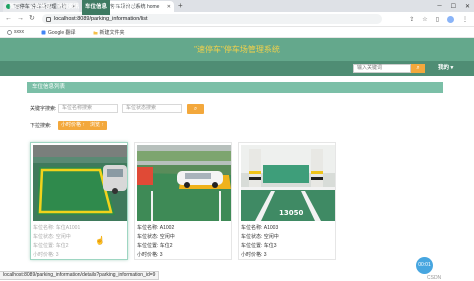 The image size is (474, 281). I want to click on nav-item-parking-info: 车位信息, so click(96, 7).